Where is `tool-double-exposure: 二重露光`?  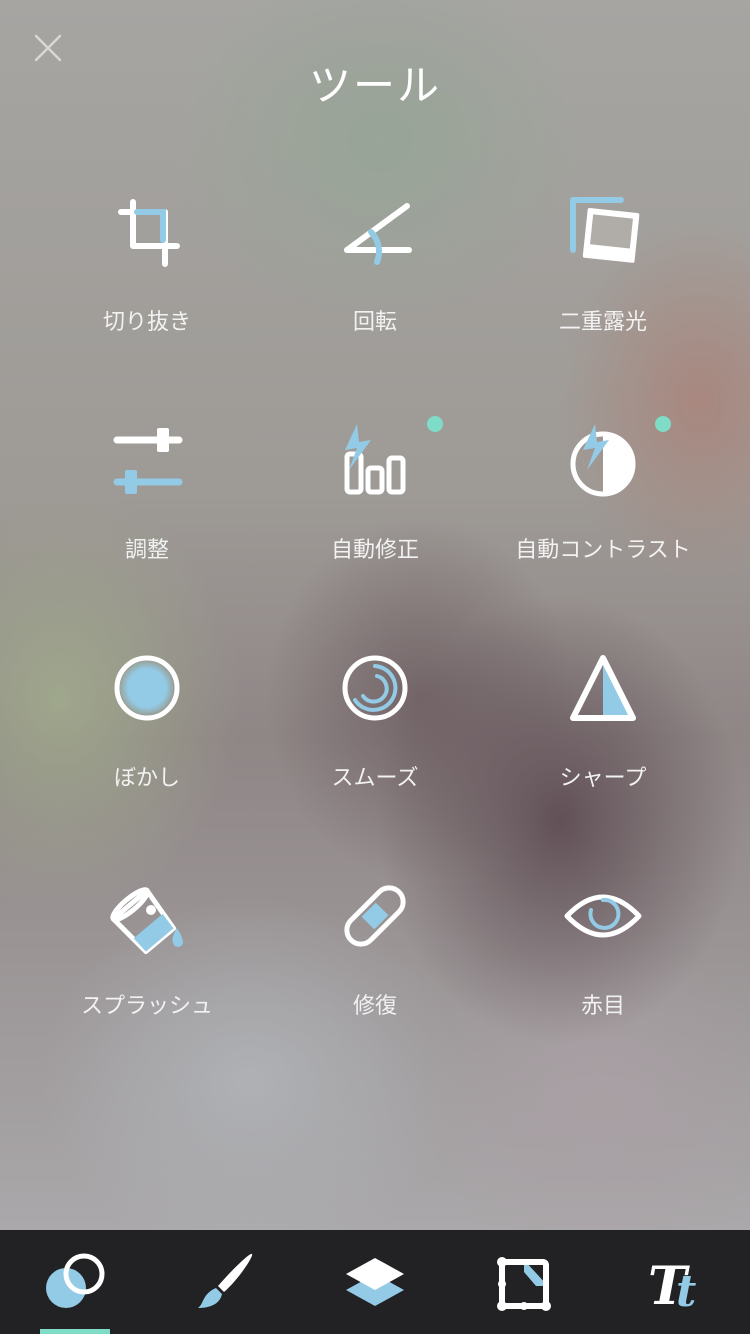 tool-double-exposure: 二重露光 is located at coordinates (603, 292).